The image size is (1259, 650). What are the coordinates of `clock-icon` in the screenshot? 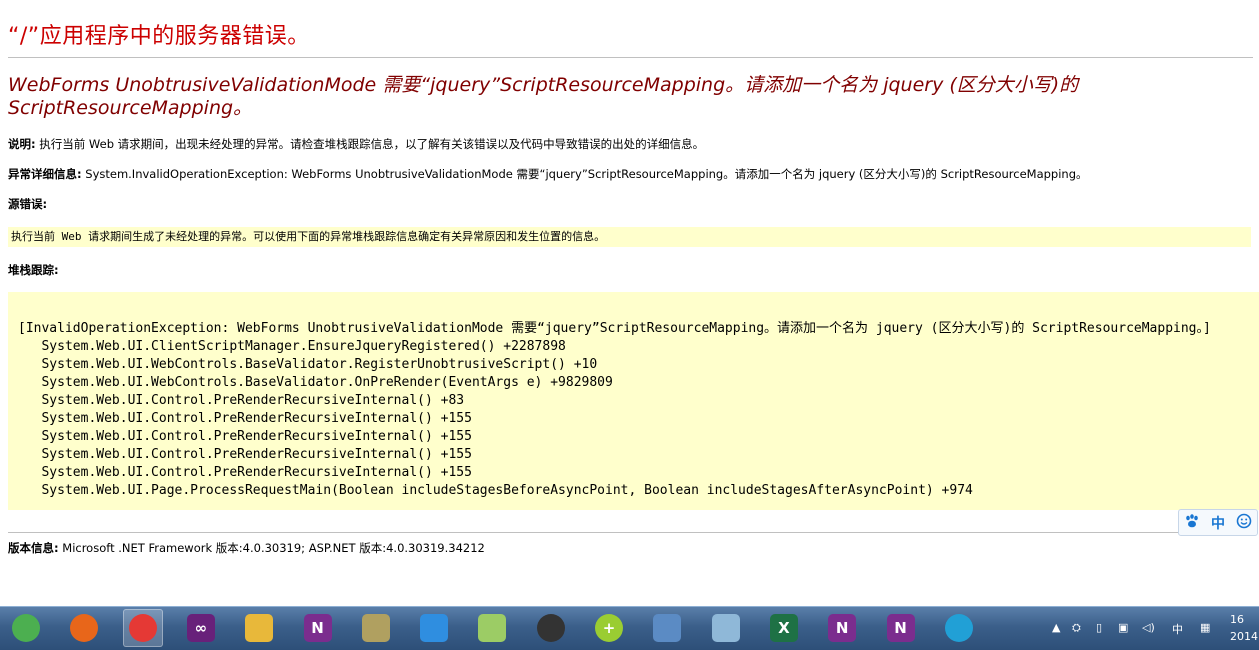 It's located at (550, 628).